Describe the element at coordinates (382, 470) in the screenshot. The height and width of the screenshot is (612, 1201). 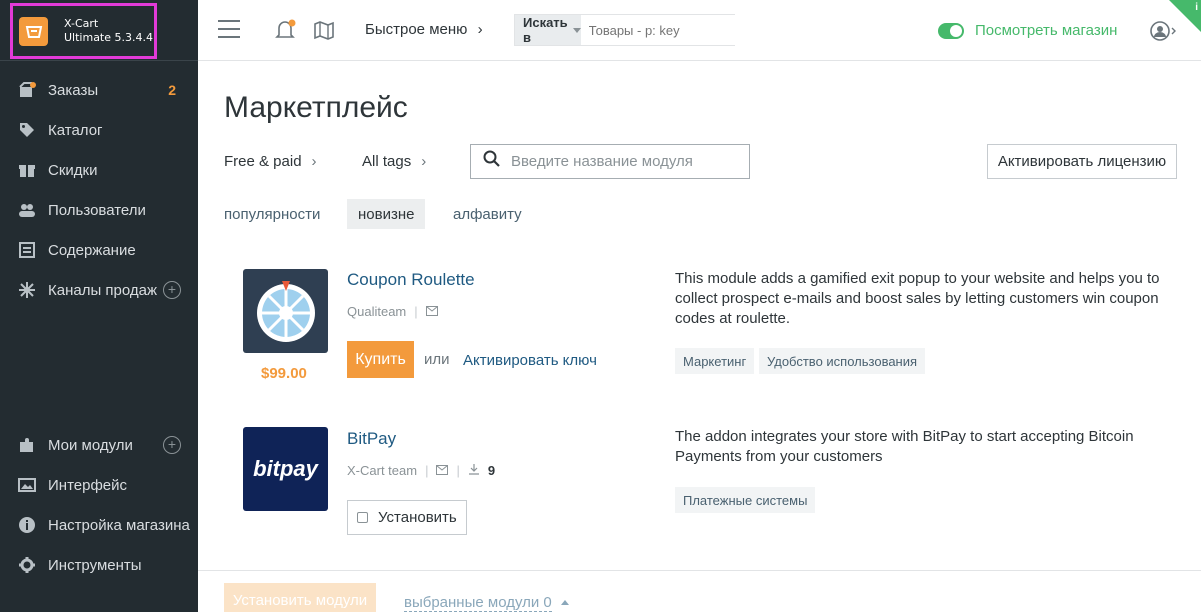
I see `module-author: X-Cart team` at that location.